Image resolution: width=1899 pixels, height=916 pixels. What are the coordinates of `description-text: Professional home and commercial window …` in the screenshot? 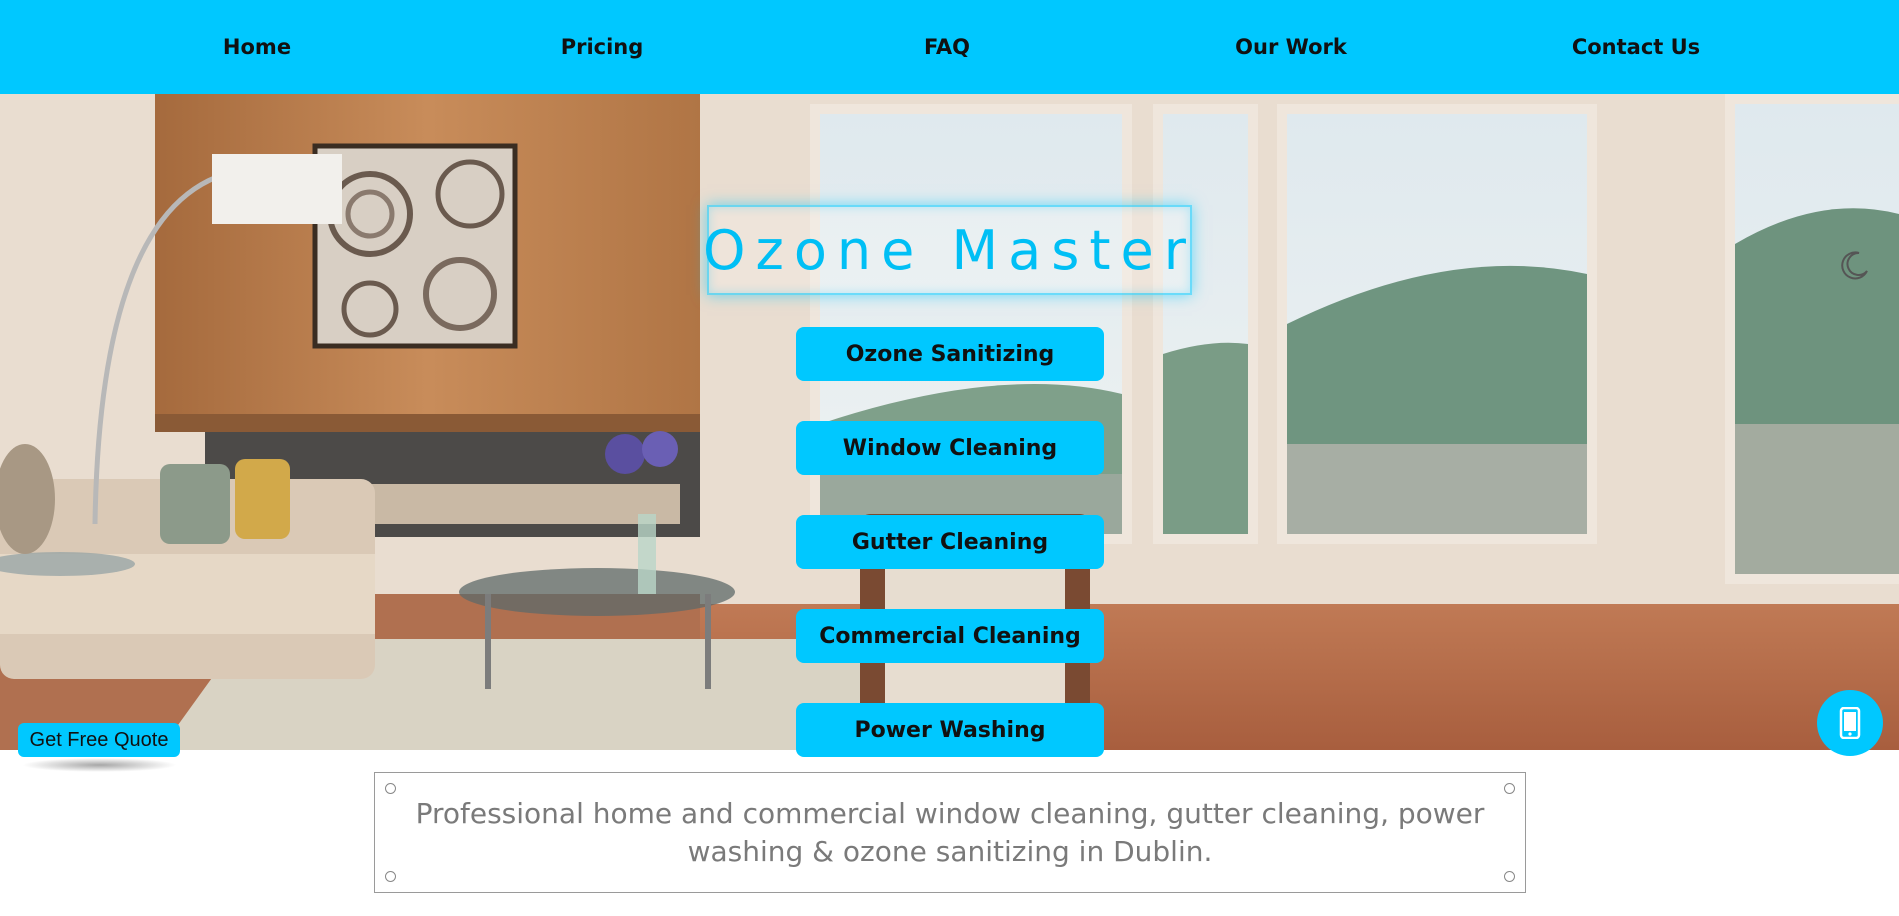 It's located at (950, 832).